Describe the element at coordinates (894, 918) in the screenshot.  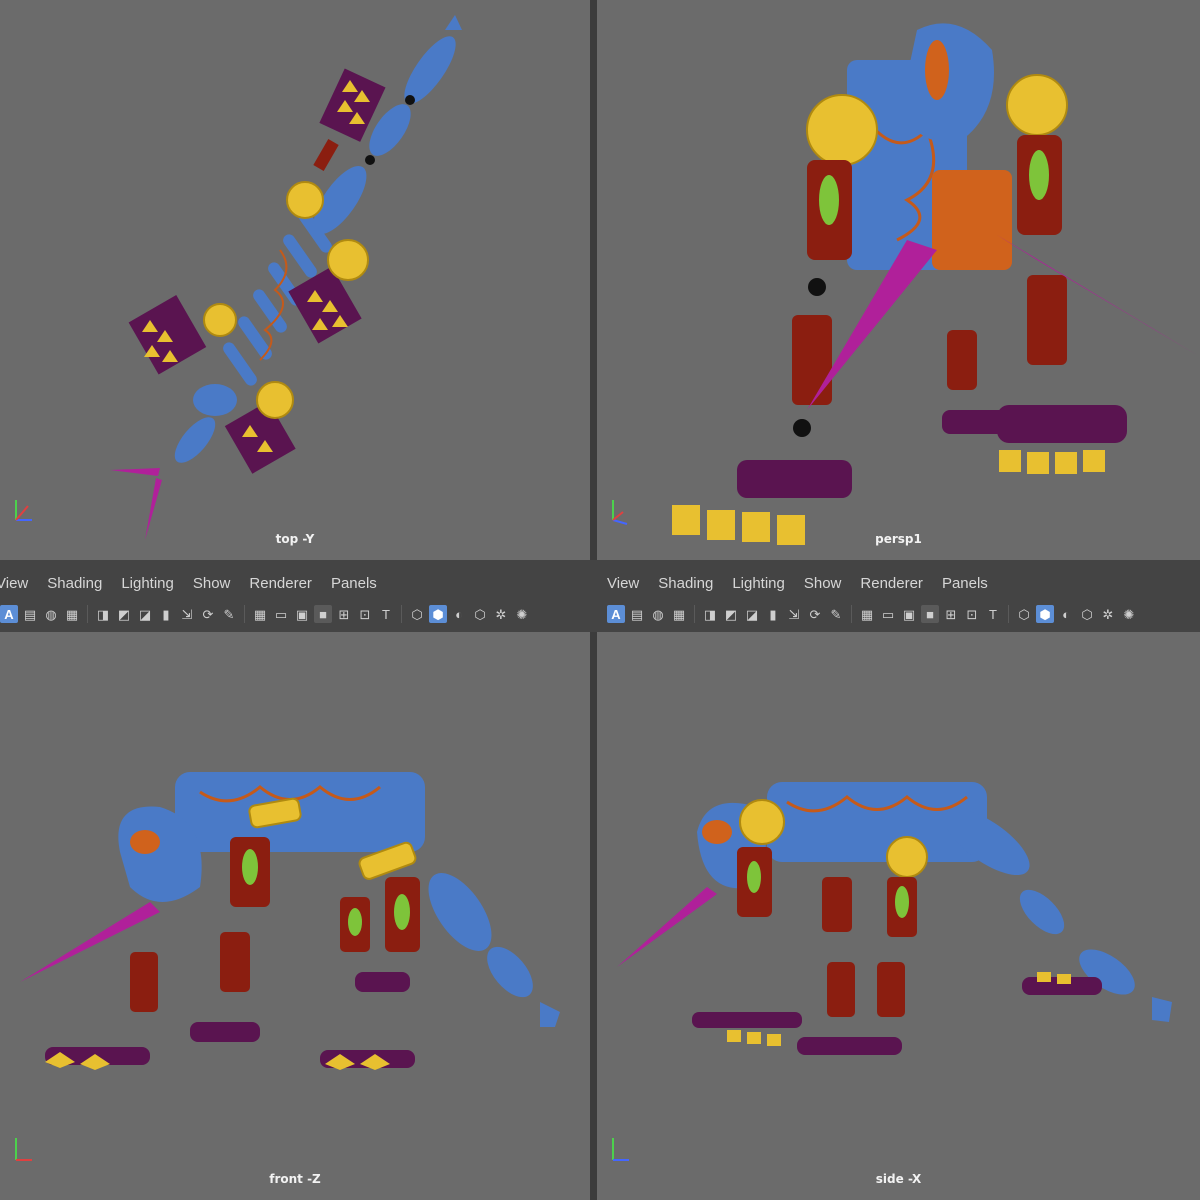
I see `robot-model-side-view` at that location.